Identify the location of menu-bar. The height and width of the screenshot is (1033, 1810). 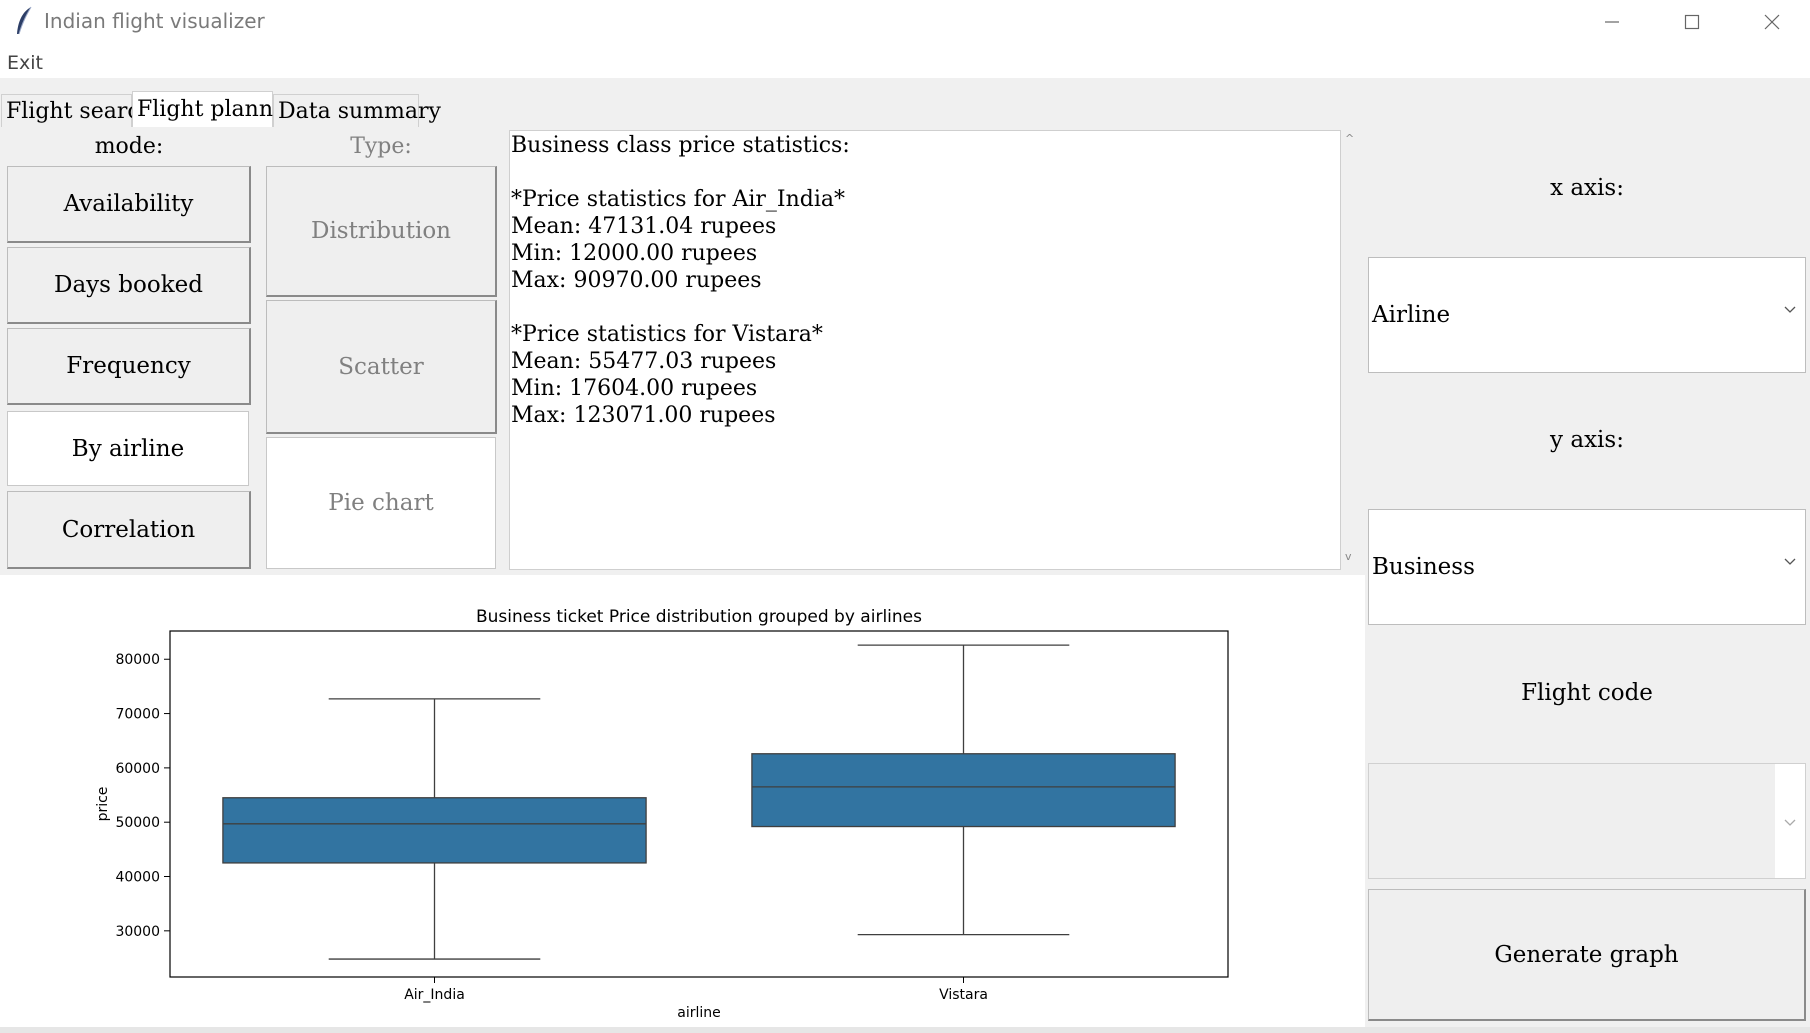
(905, 61).